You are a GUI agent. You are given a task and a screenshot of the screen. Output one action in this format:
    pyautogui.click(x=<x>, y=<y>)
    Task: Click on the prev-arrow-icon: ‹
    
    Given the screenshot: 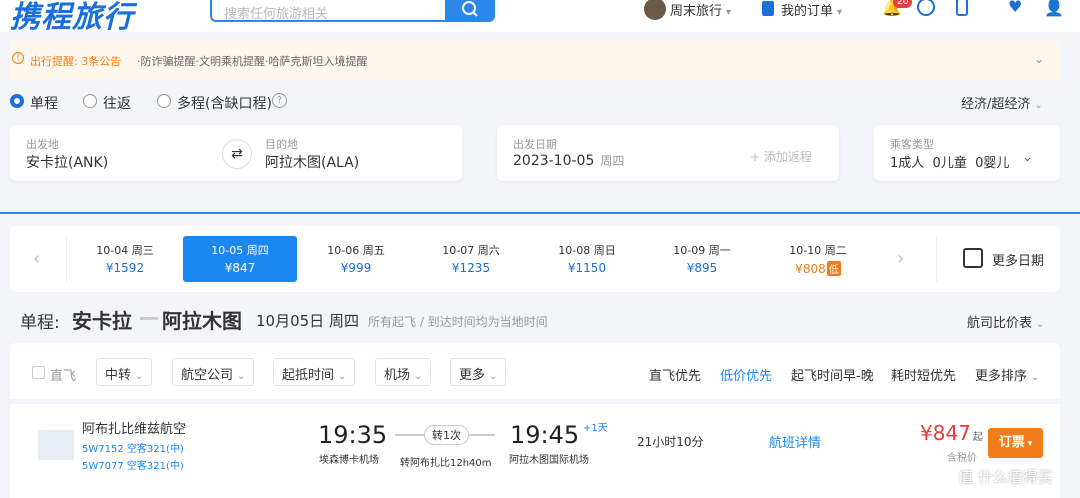 What is the action you would take?
    pyautogui.click(x=36, y=258)
    